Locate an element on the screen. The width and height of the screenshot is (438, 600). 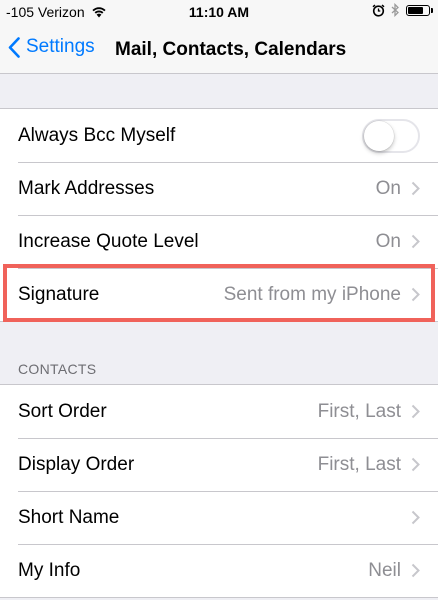
row-always-bcc-myself: Always Bcc Myself is located at coordinates (219, 135).